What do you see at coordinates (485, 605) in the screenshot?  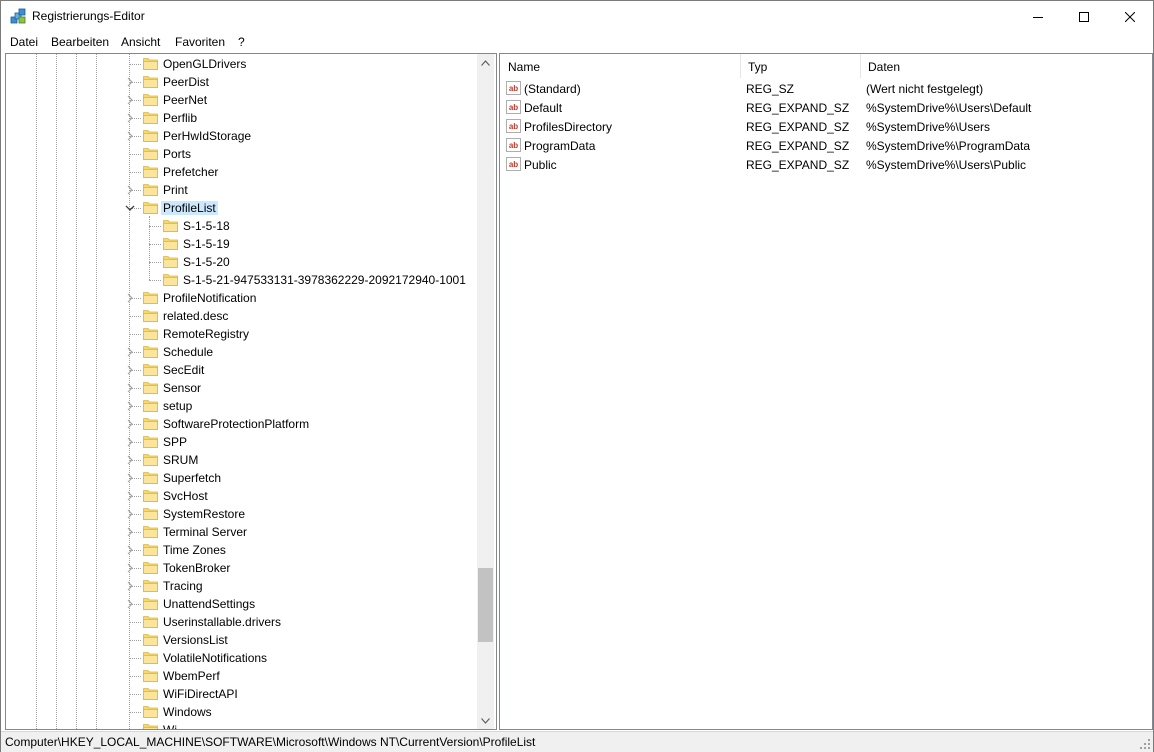 I see `scroll-thumb` at bounding box center [485, 605].